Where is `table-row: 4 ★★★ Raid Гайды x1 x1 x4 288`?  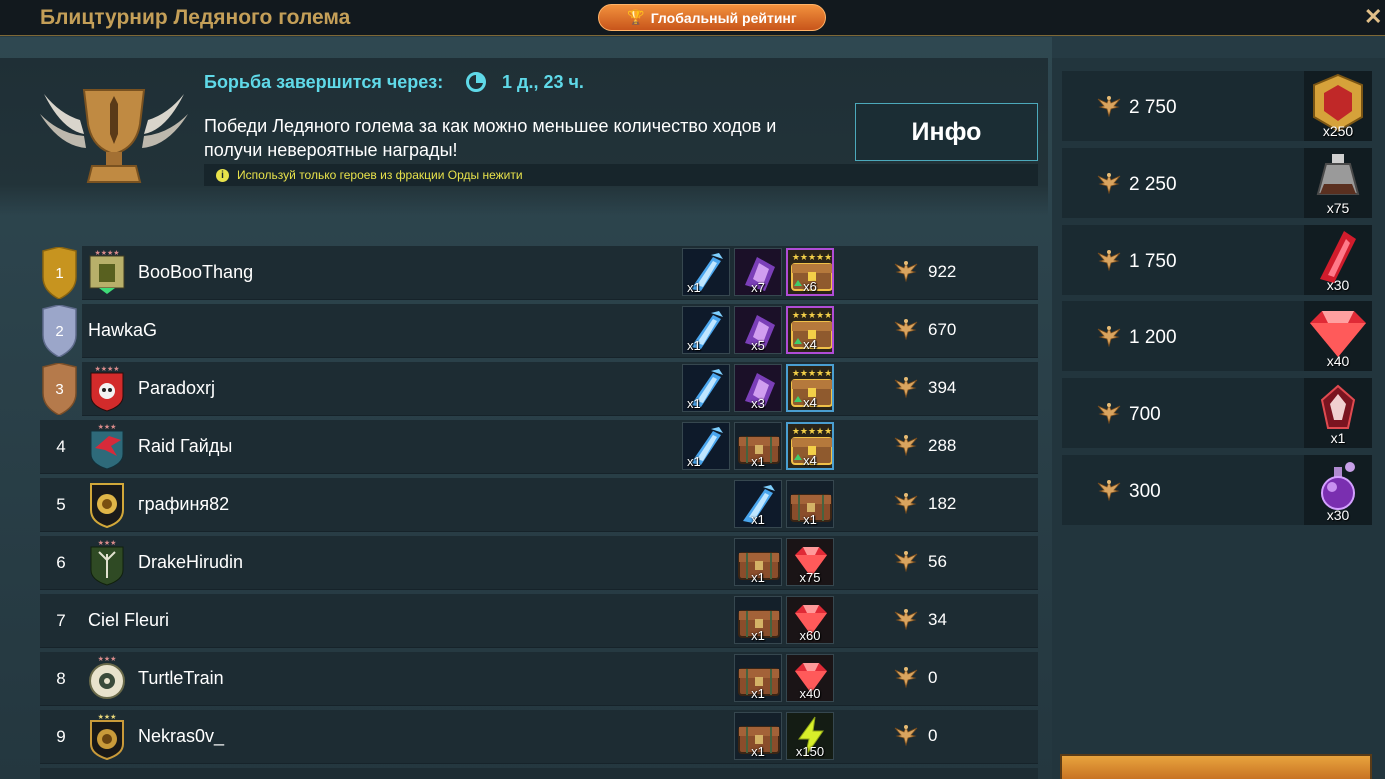
table-row: 4 ★★★ Raid Гайды x1 x1 x4 288 is located at coordinates (539, 447).